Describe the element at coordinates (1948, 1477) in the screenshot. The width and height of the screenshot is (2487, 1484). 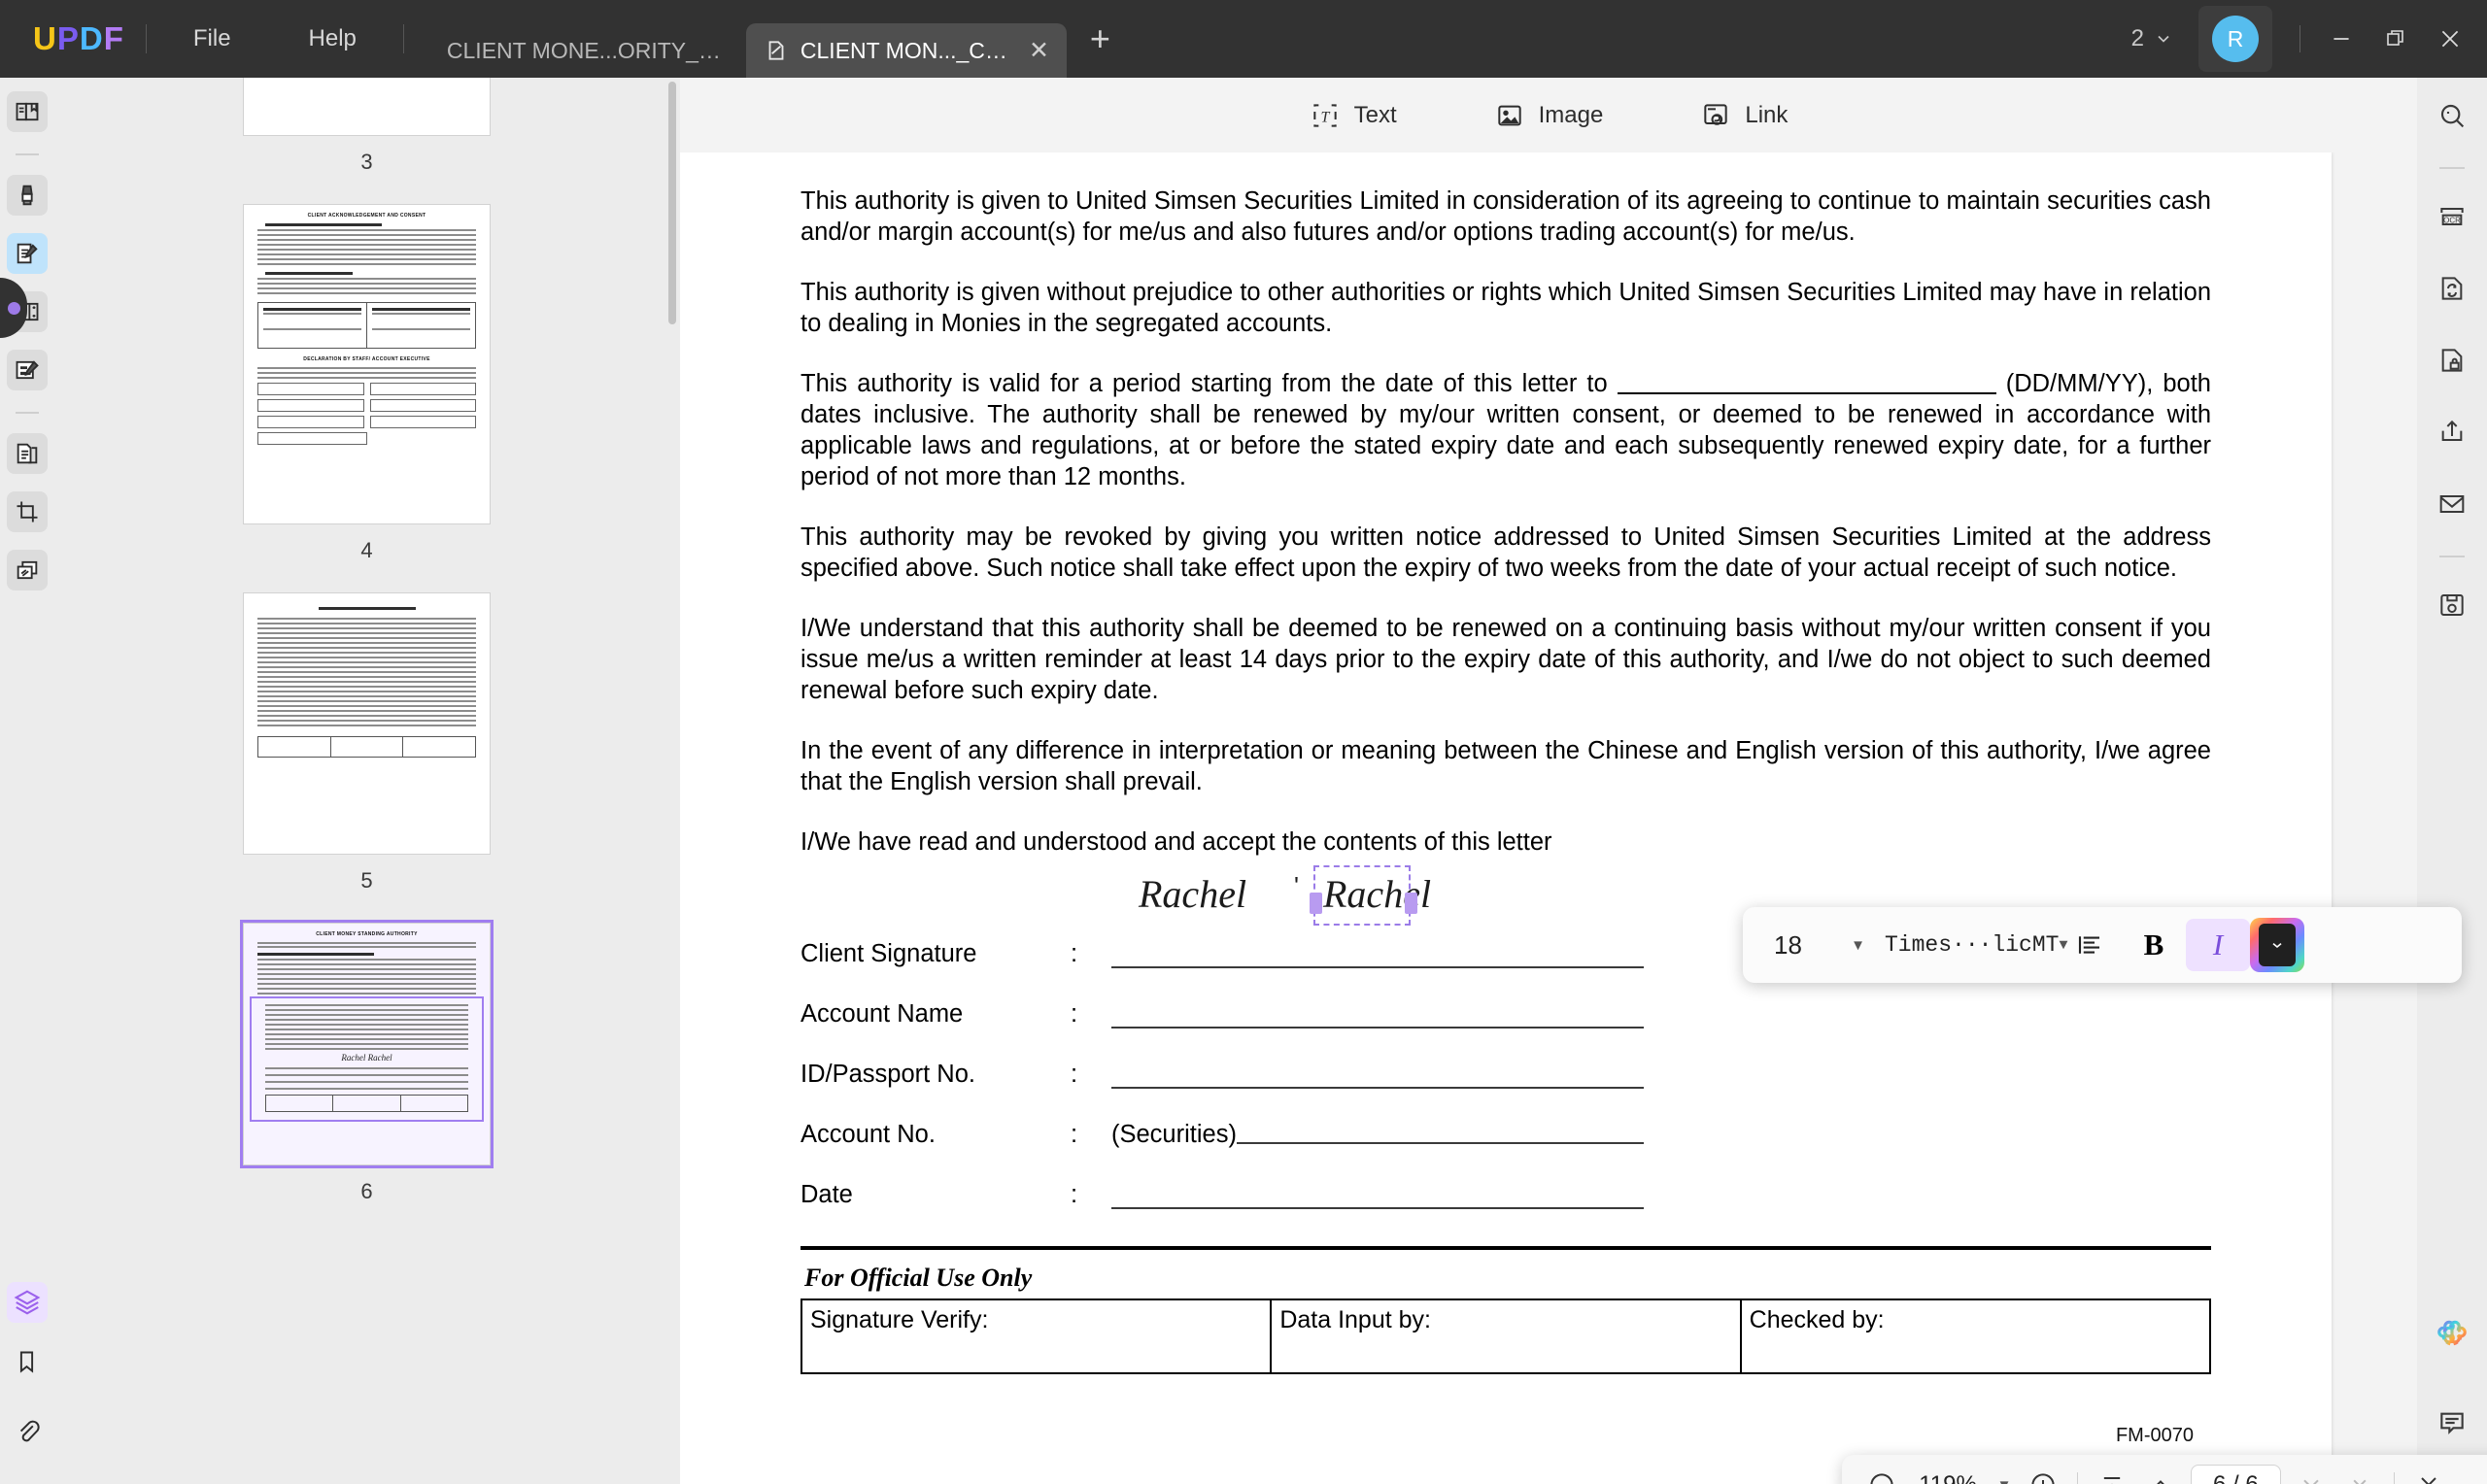
I see `zoom-level-label: 119%` at that location.